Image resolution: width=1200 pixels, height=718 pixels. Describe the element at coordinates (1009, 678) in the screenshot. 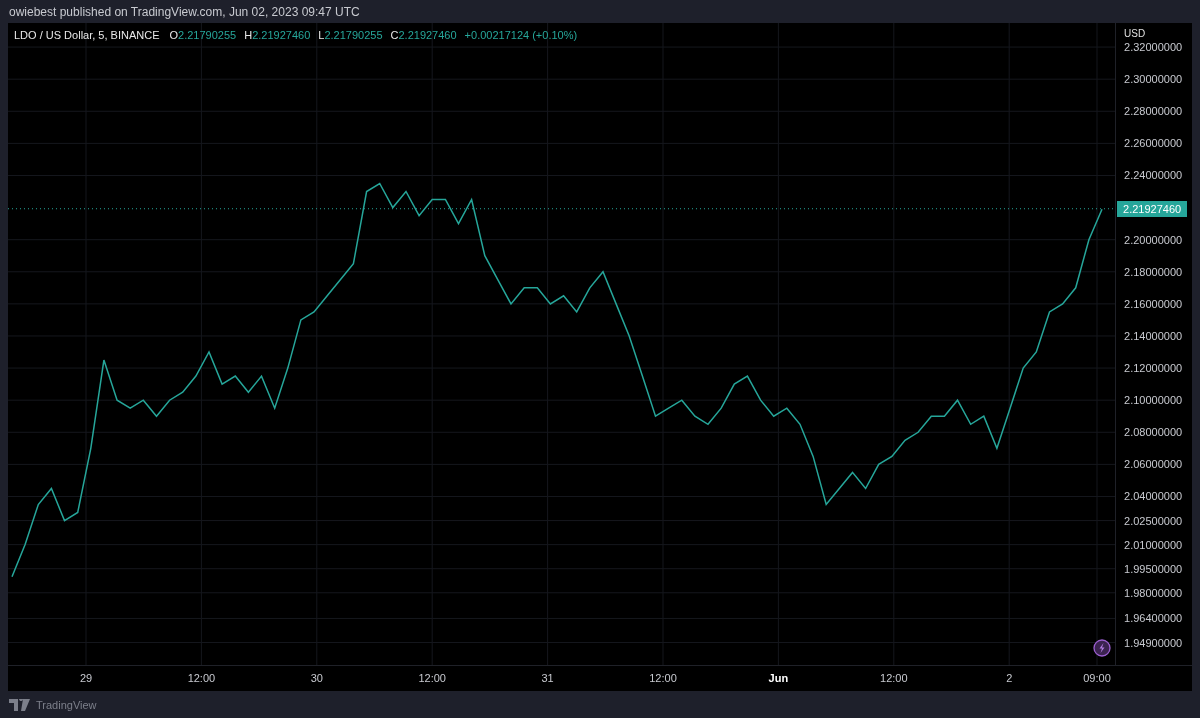

I see `axis-label: 2` at that location.